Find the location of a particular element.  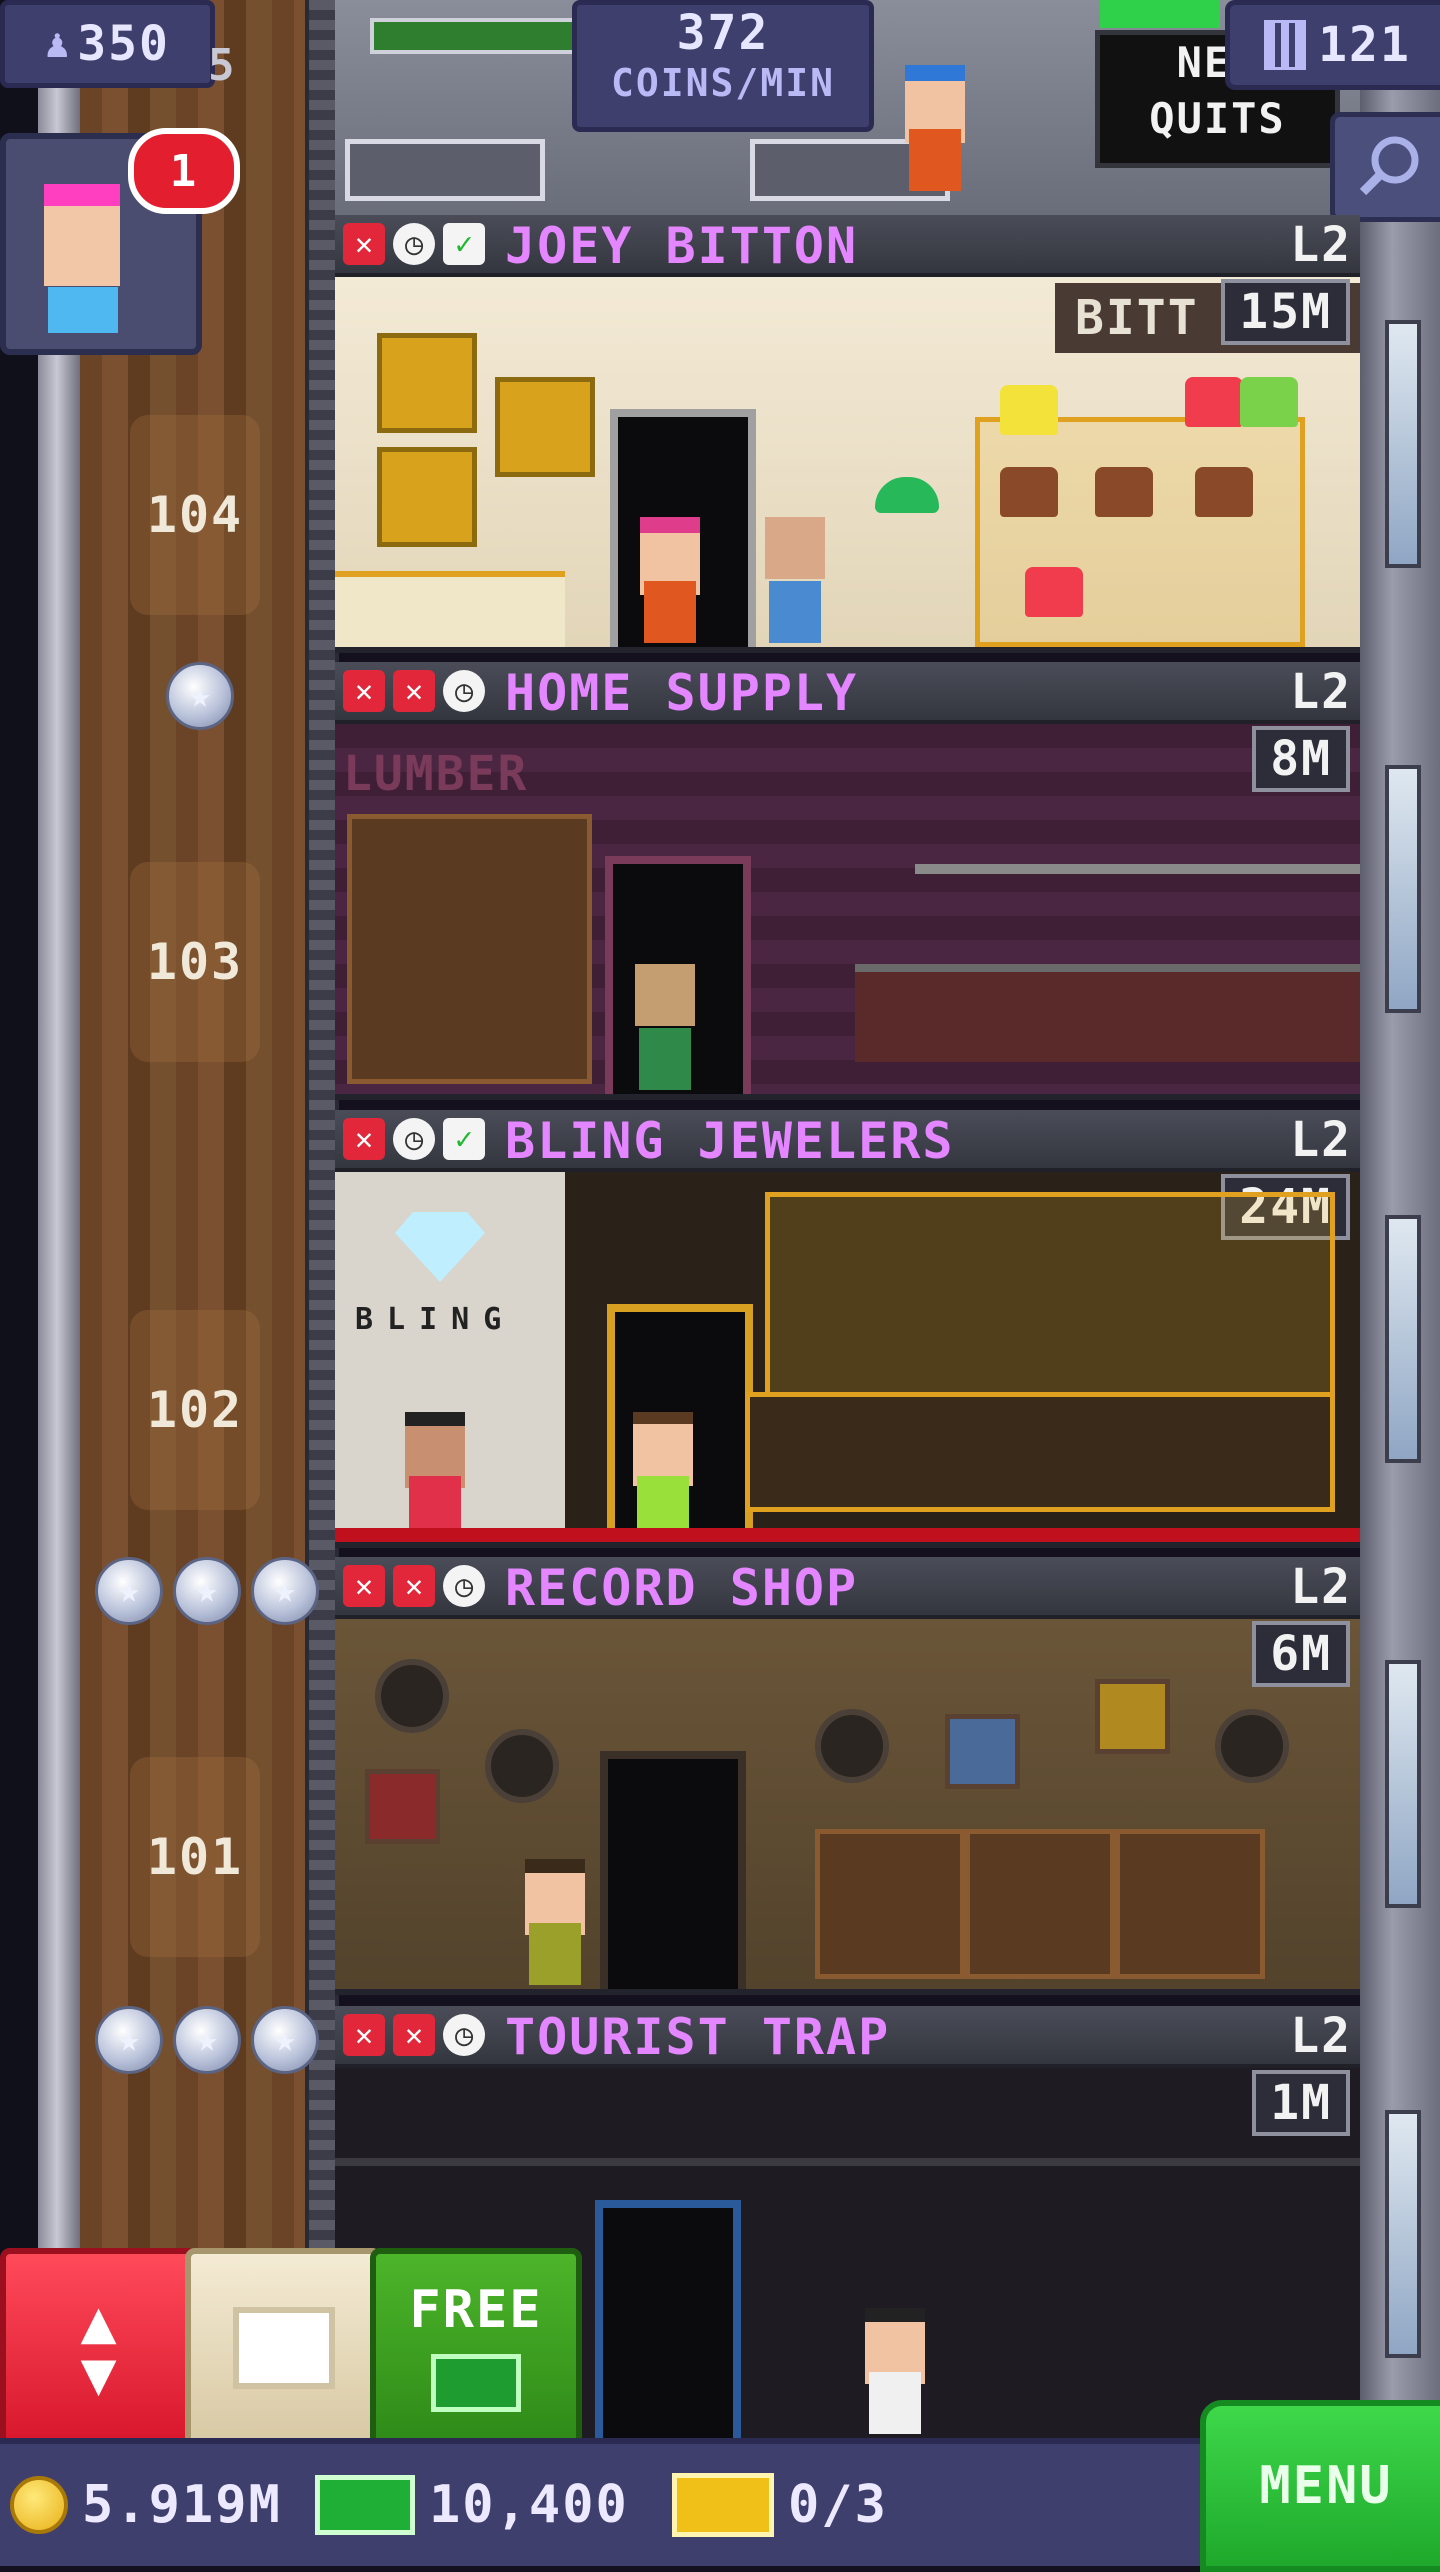

arrow-down-icon: ▼ is located at coordinates (98, 2374).